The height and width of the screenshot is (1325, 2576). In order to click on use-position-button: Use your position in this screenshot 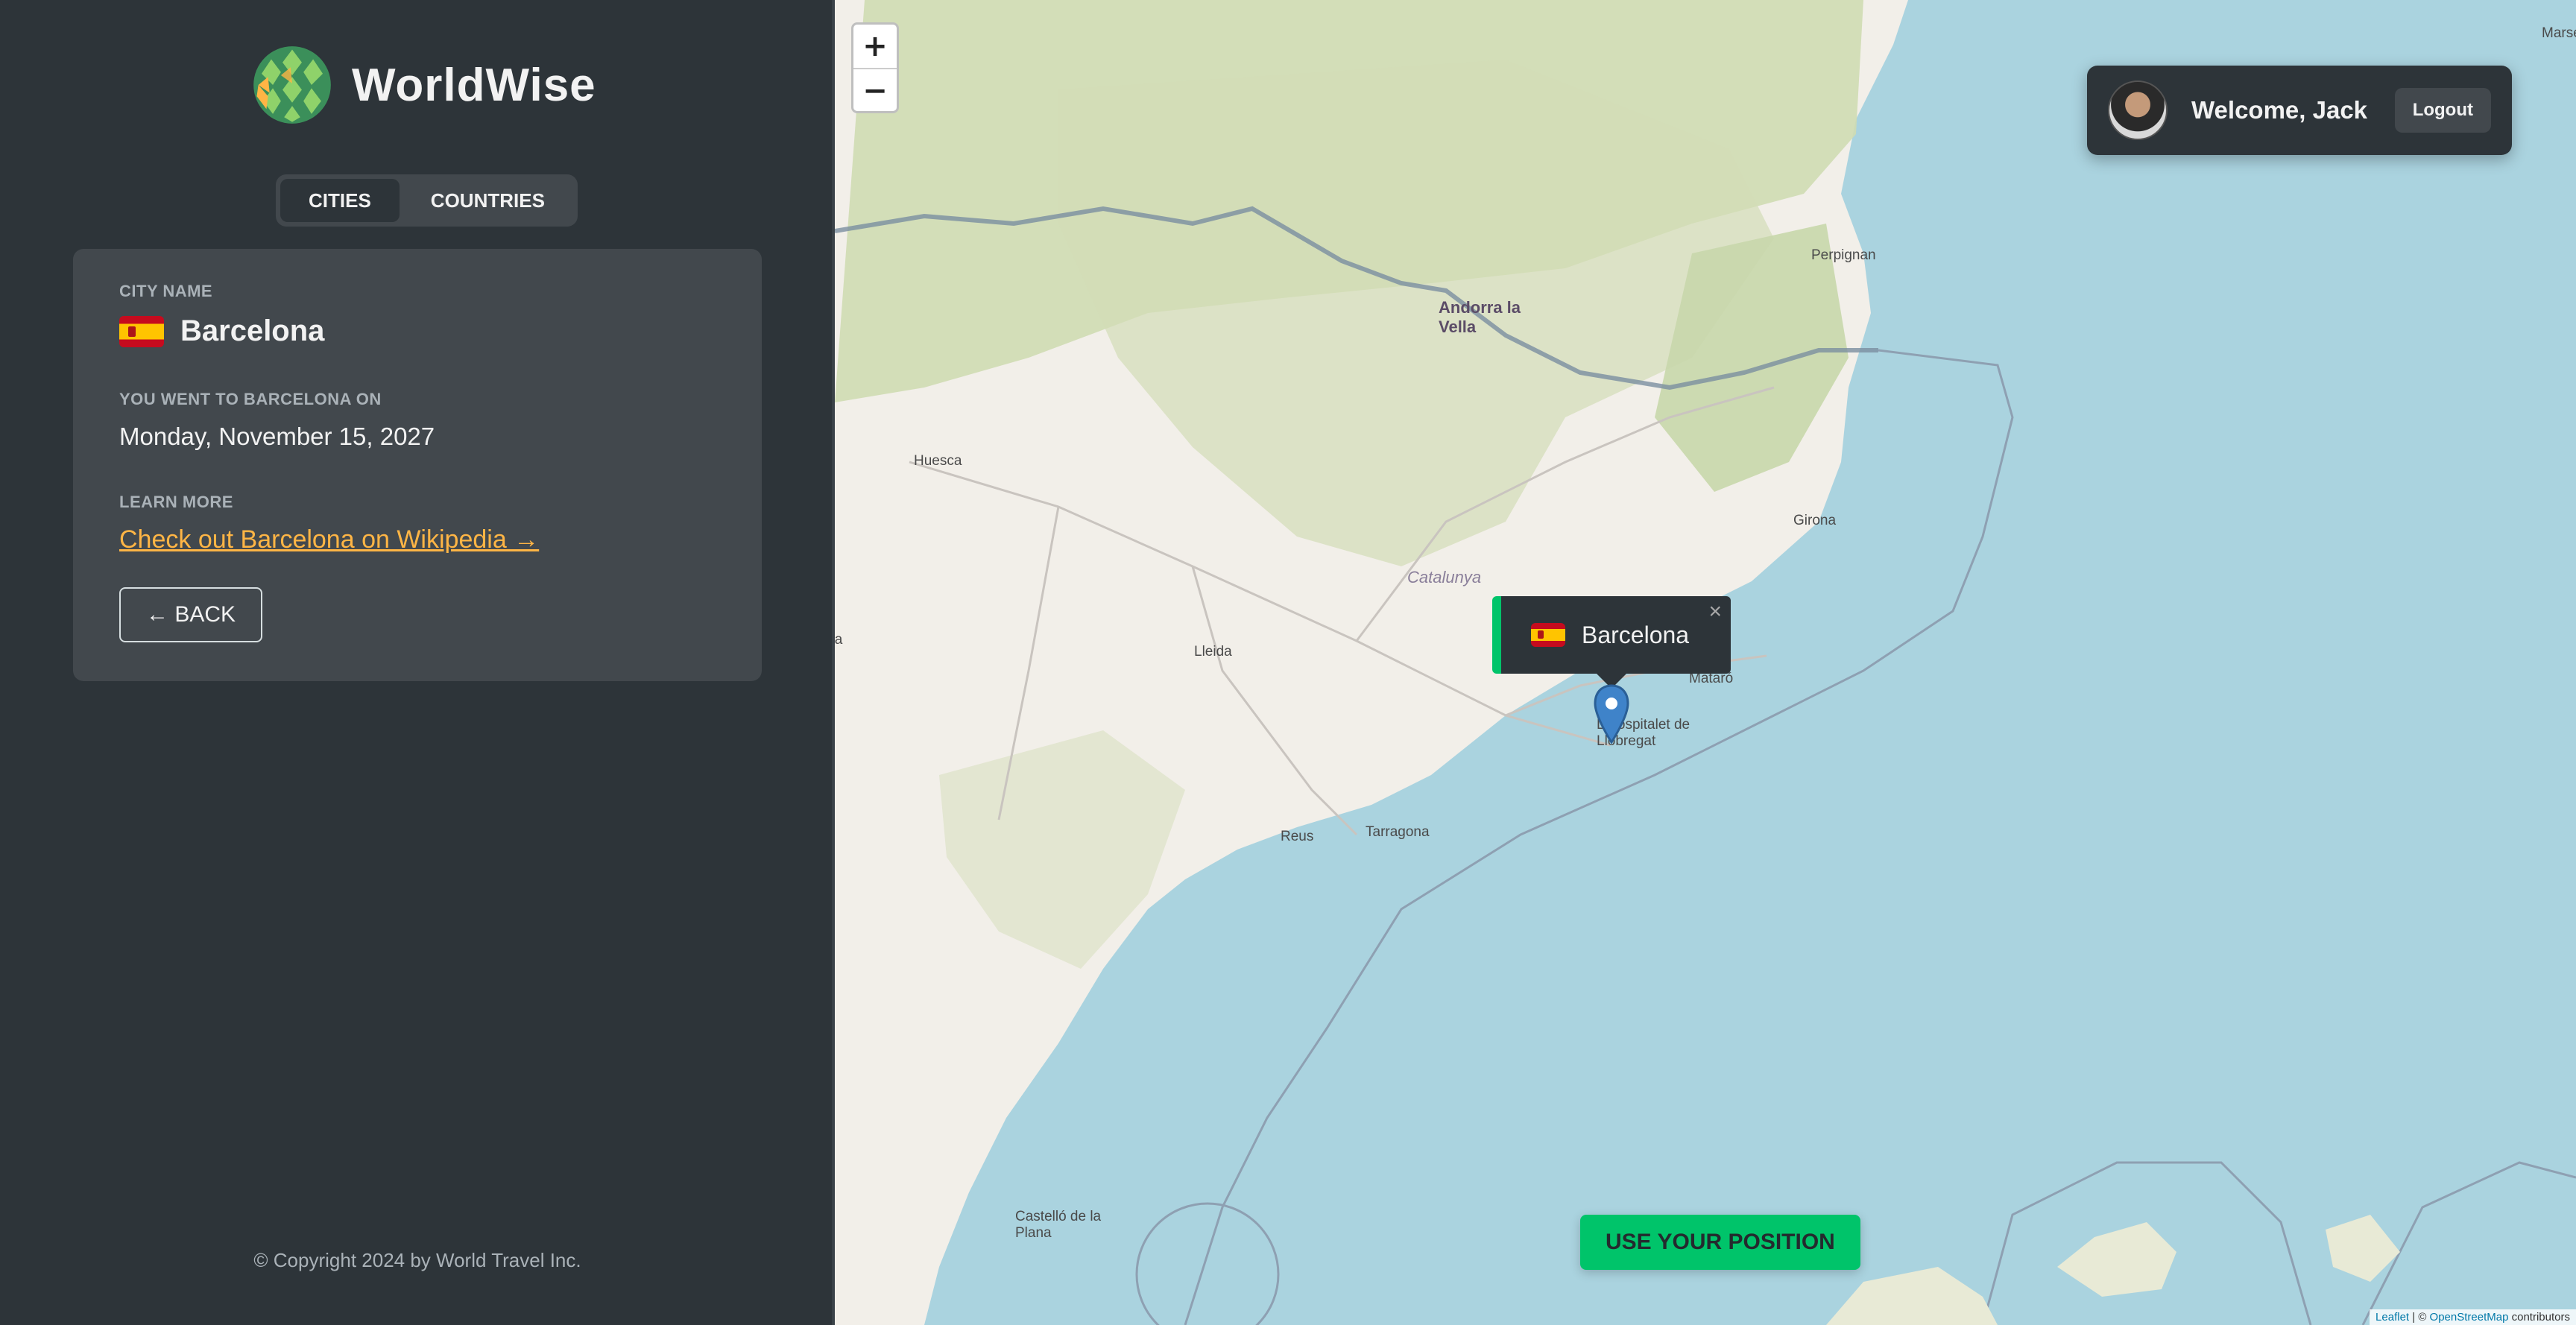, I will do `click(1720, 1242)`.